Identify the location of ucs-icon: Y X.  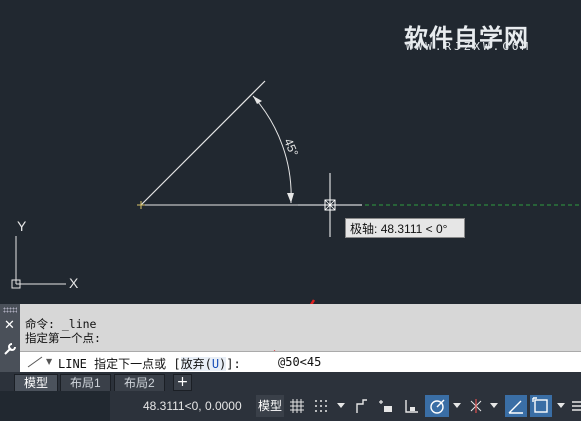
(45, 254).